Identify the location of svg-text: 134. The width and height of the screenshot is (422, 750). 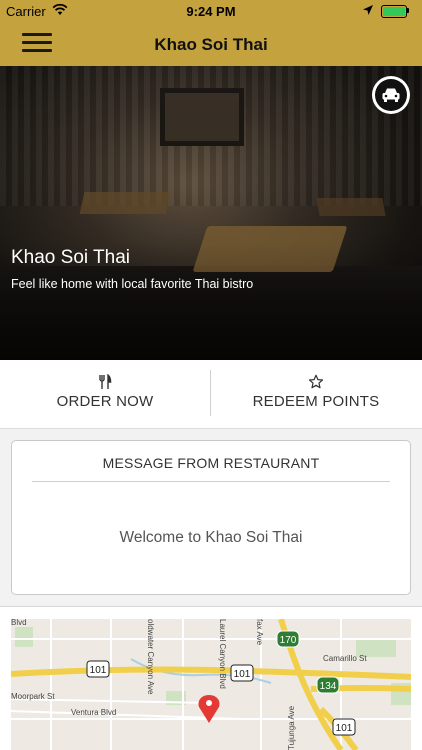
(328, 686).